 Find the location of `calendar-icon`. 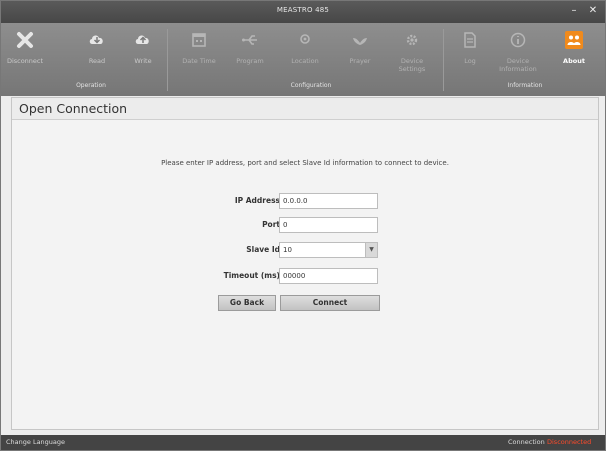

calendar-icon is located at coordinates (199, 40).